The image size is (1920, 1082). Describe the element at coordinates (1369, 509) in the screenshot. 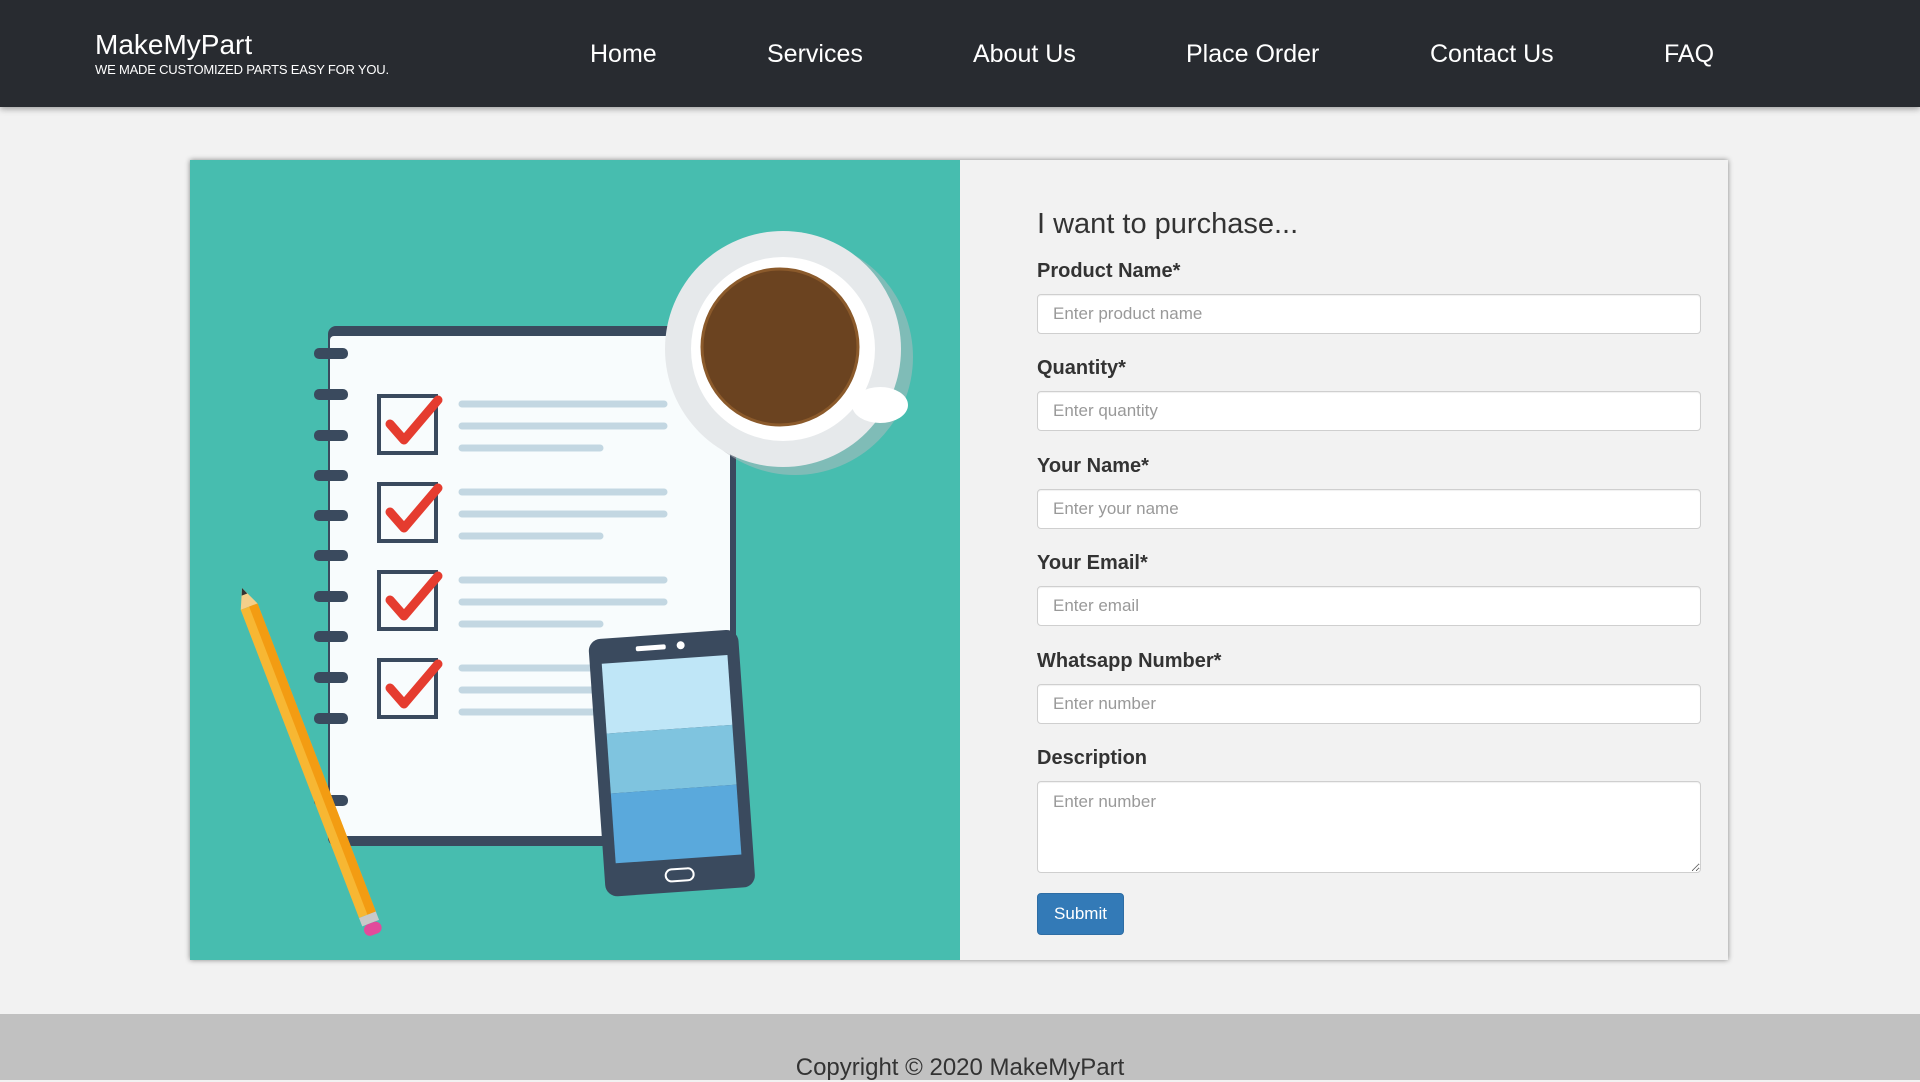

I see `your-name-input` at that location.